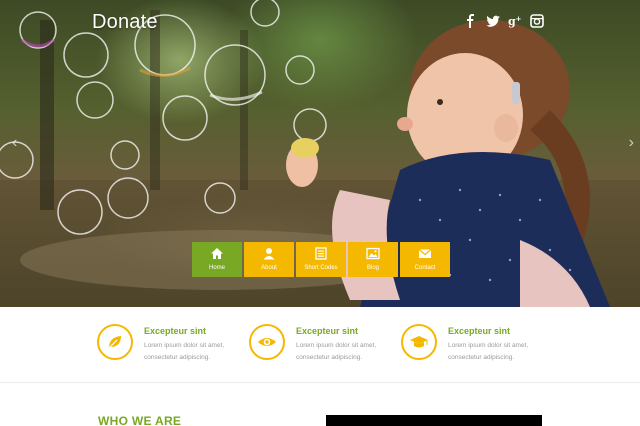 The height and width of the screenshot is (426, 640). I want to click on instagram-icon, so click(537, 21).